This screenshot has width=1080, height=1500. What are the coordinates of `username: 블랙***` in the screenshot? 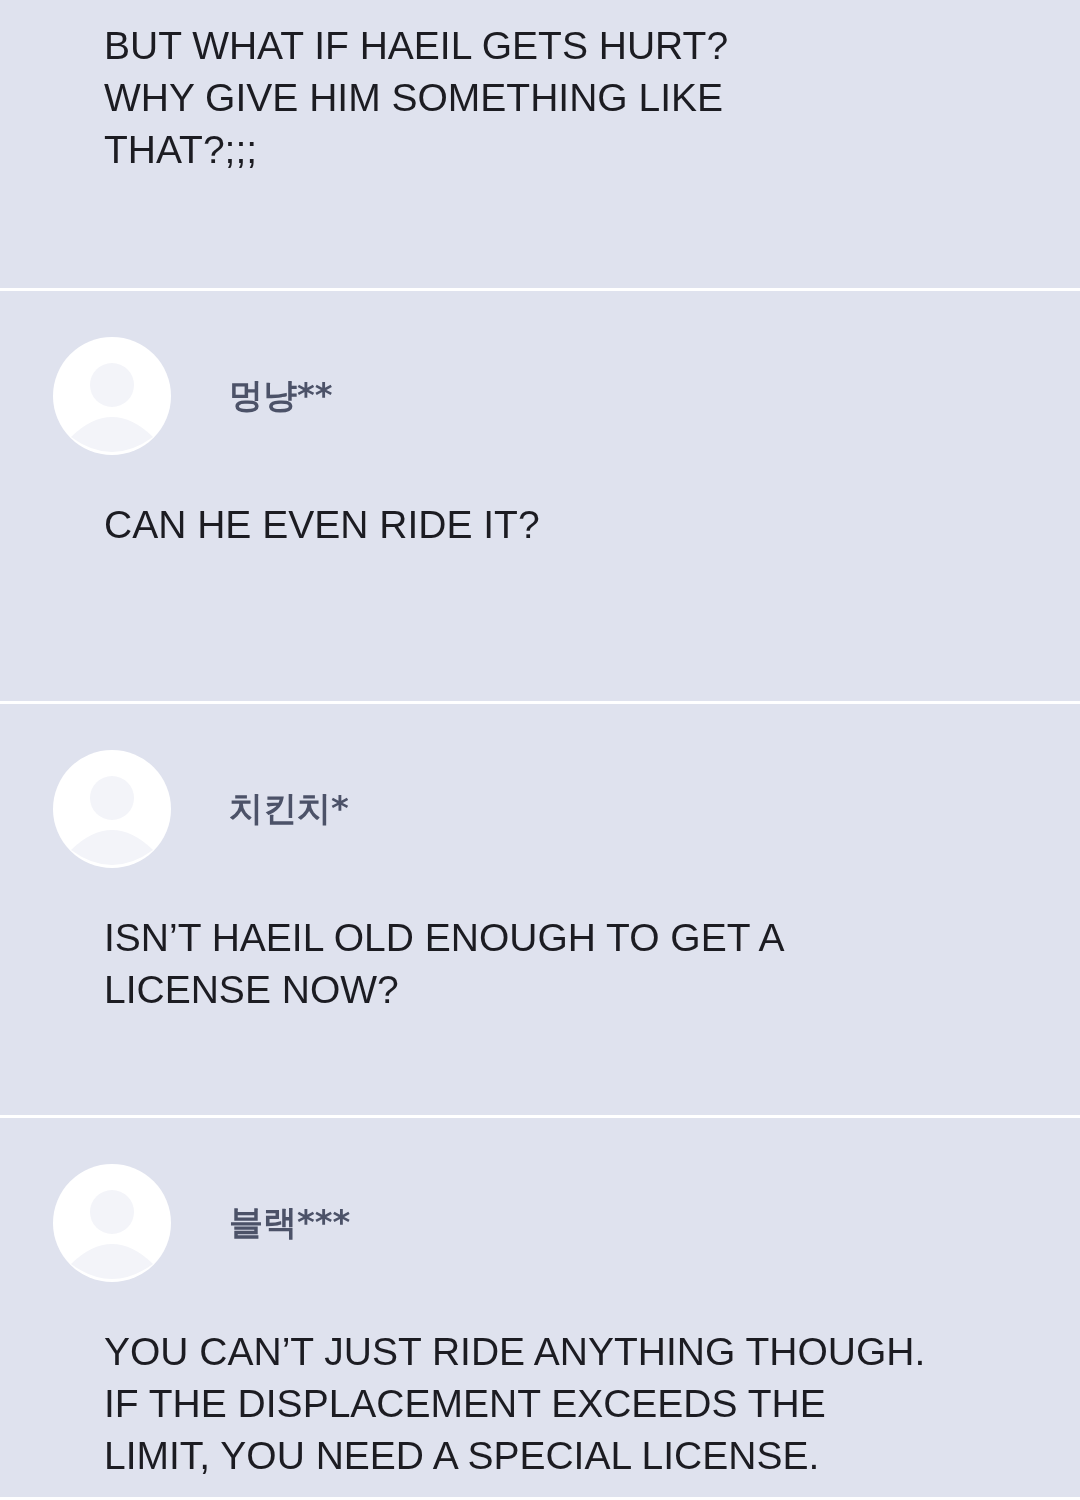 It's located at (290, 1222).